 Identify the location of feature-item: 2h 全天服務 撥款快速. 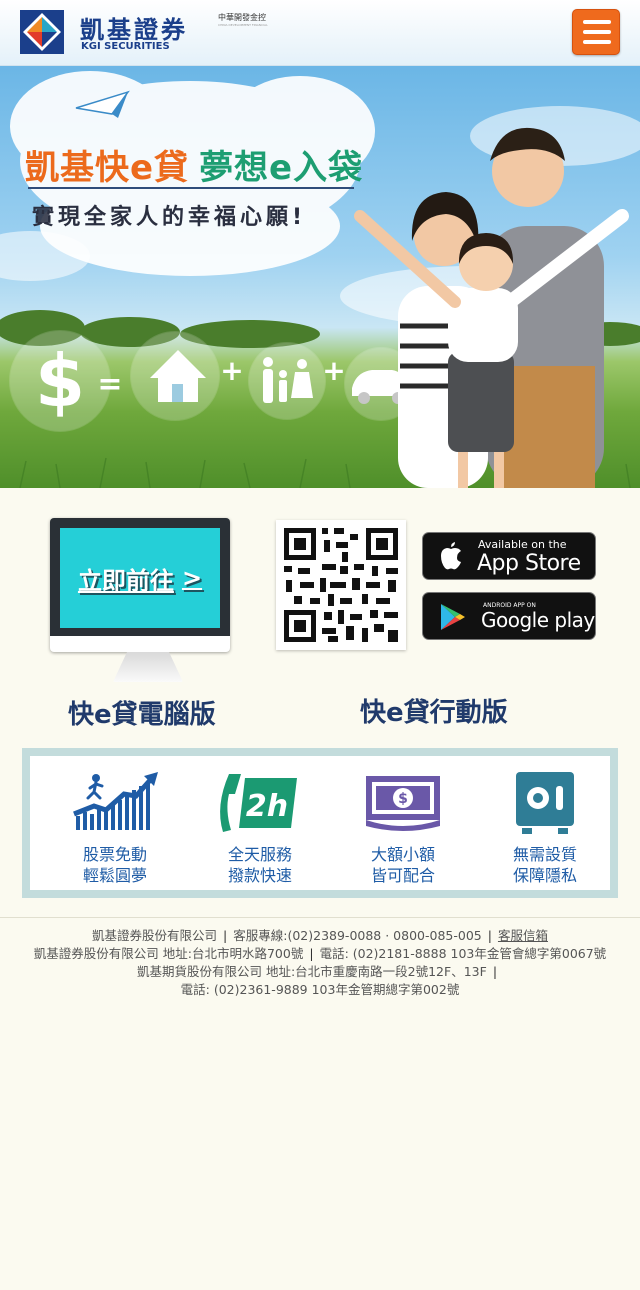
(260, 828).